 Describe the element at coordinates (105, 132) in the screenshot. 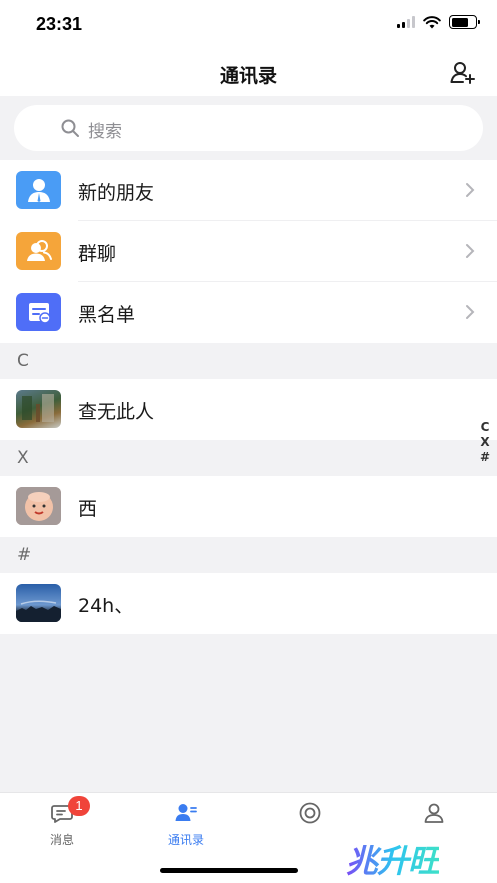

I see `search-placeholder: 搜索` at that location.